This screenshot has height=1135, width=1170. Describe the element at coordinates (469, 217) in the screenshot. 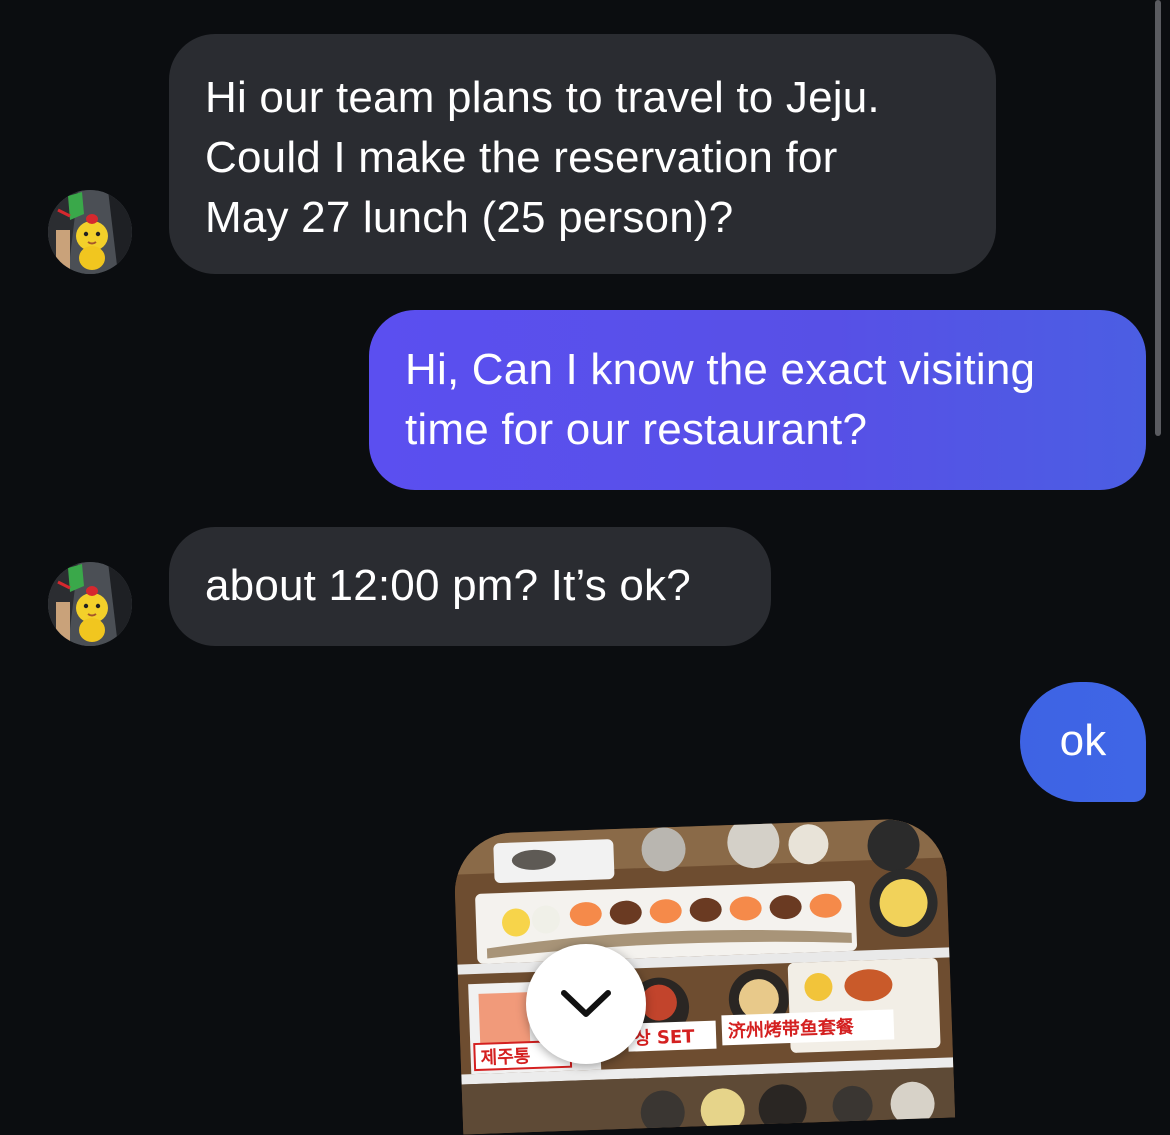

I see `message-text: May 27 lunch (25 person)?` at that location.